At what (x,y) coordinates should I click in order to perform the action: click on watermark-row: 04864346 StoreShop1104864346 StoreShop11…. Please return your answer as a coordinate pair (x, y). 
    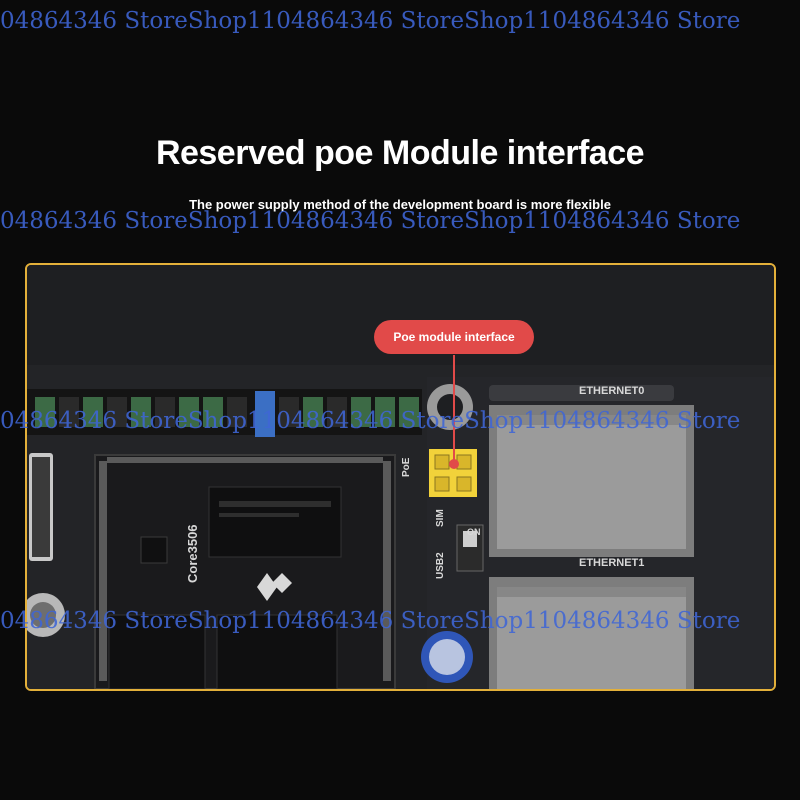
    Looking at the image, I should click on (370, 21).